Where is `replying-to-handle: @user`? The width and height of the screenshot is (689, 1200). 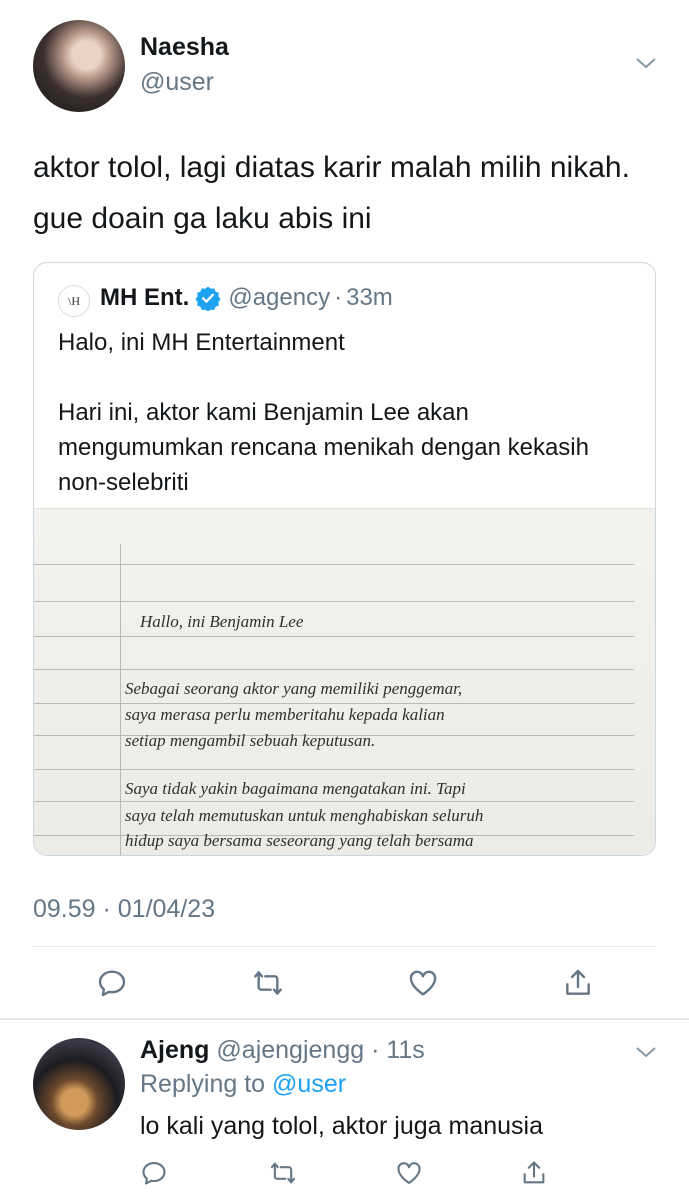
replying-to-handle: @user is located at coordinates (309, 1084).